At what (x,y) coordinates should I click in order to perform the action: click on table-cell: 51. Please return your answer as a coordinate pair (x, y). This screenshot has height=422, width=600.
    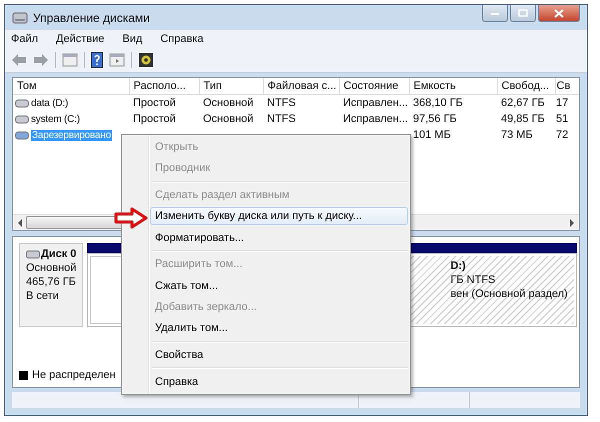
    Looking at the image, I should click on (562, 119).